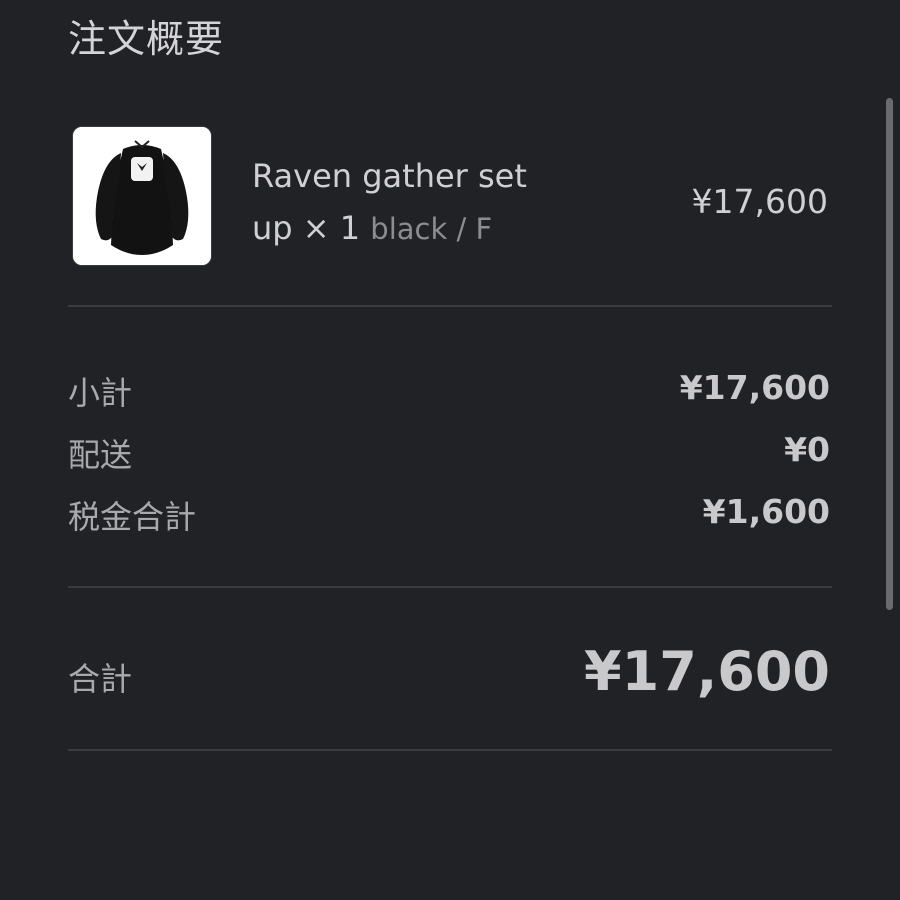  Describe the element at coordinates (449, 393) in the screenshot. I see `summary-row-subtotal: 小計 ¥17,600` at that location.